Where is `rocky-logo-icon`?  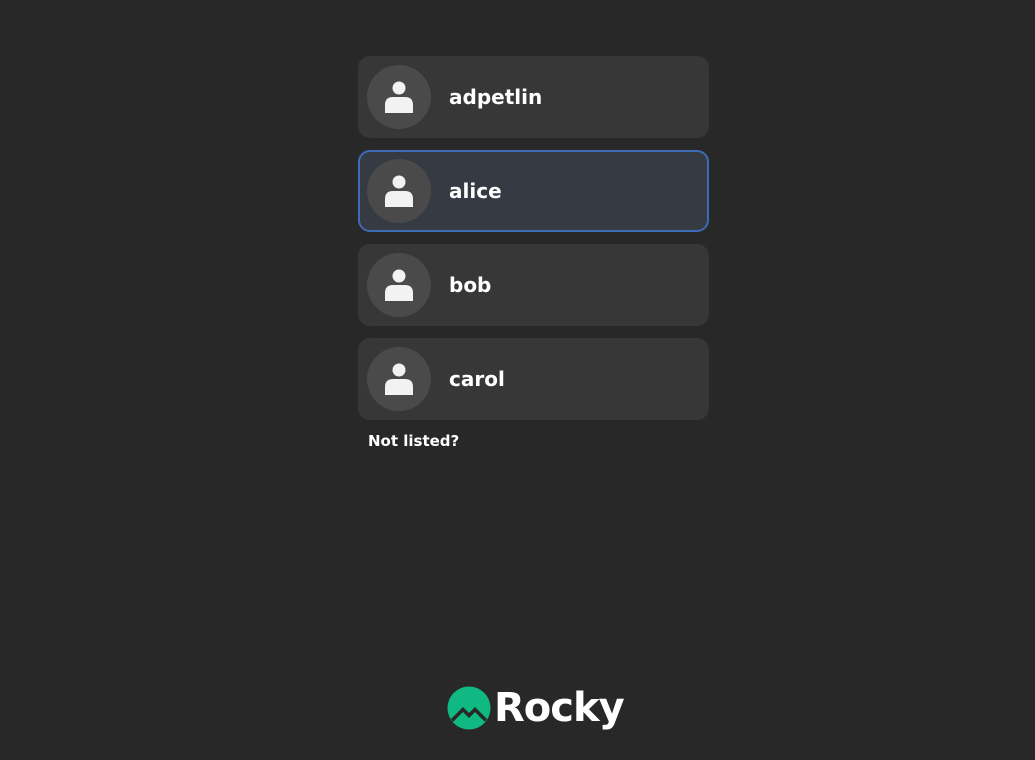 rocky-logo-icon is located at coordinates (469, 708).